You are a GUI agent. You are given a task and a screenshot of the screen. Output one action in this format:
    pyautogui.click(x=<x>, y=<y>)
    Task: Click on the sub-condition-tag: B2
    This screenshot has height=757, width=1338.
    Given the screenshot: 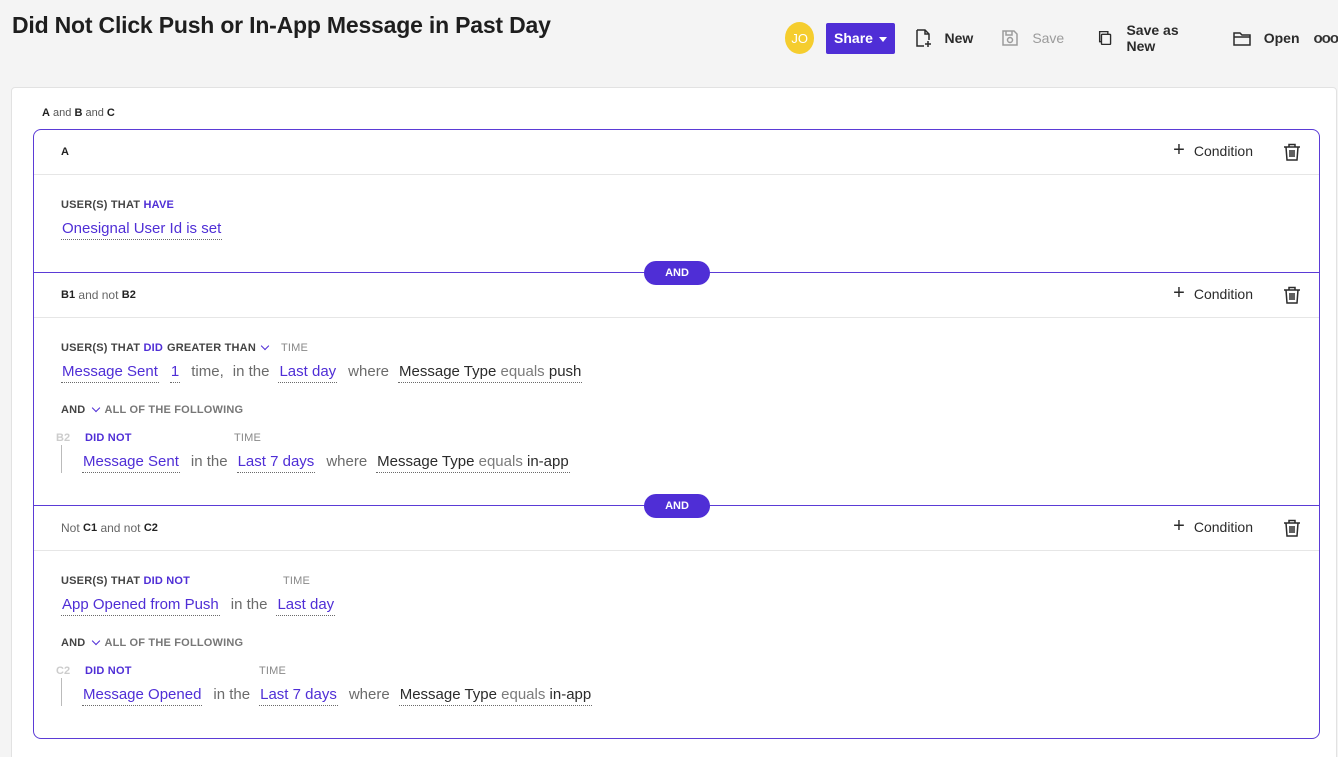 What is the action you would take?
    pyautogui.click(x=63, y=438)
    